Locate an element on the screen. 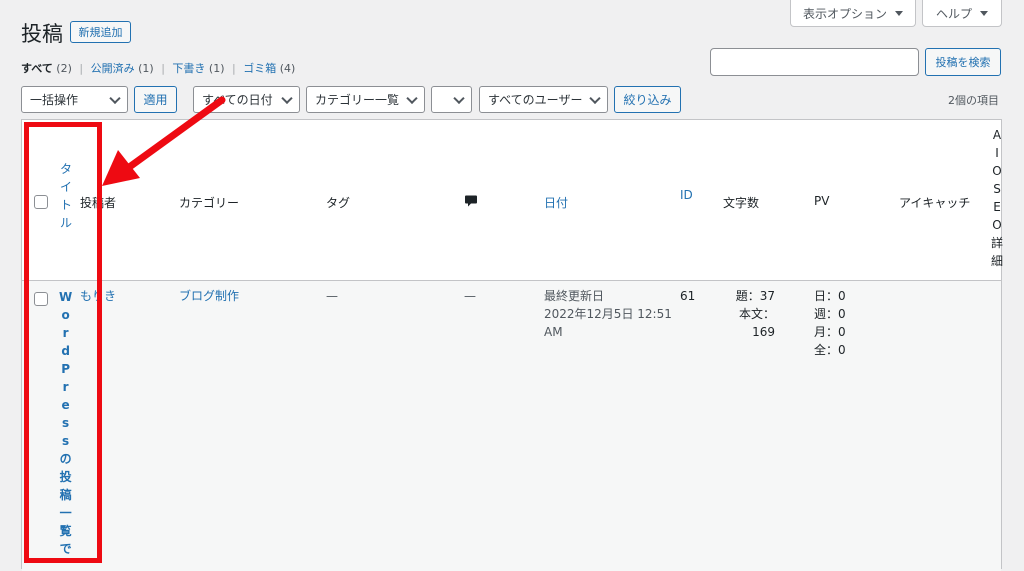  annotation-arrow-icon is located at coordinates (164, 141).